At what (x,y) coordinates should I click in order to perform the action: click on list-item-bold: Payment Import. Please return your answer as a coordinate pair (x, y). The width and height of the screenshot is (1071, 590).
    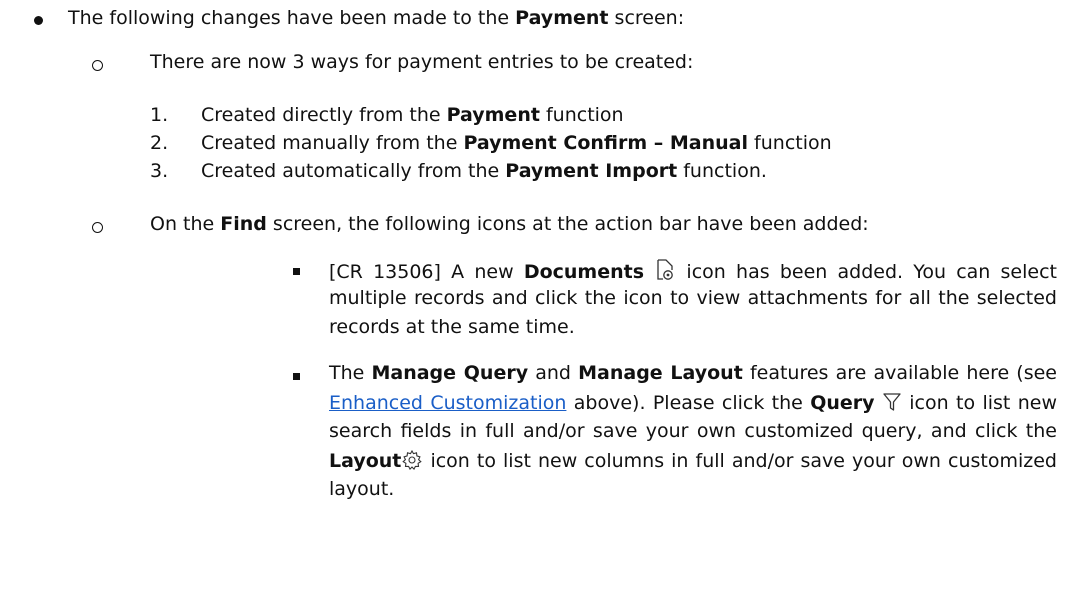
    Looking at the image, I should click on (591, 171).